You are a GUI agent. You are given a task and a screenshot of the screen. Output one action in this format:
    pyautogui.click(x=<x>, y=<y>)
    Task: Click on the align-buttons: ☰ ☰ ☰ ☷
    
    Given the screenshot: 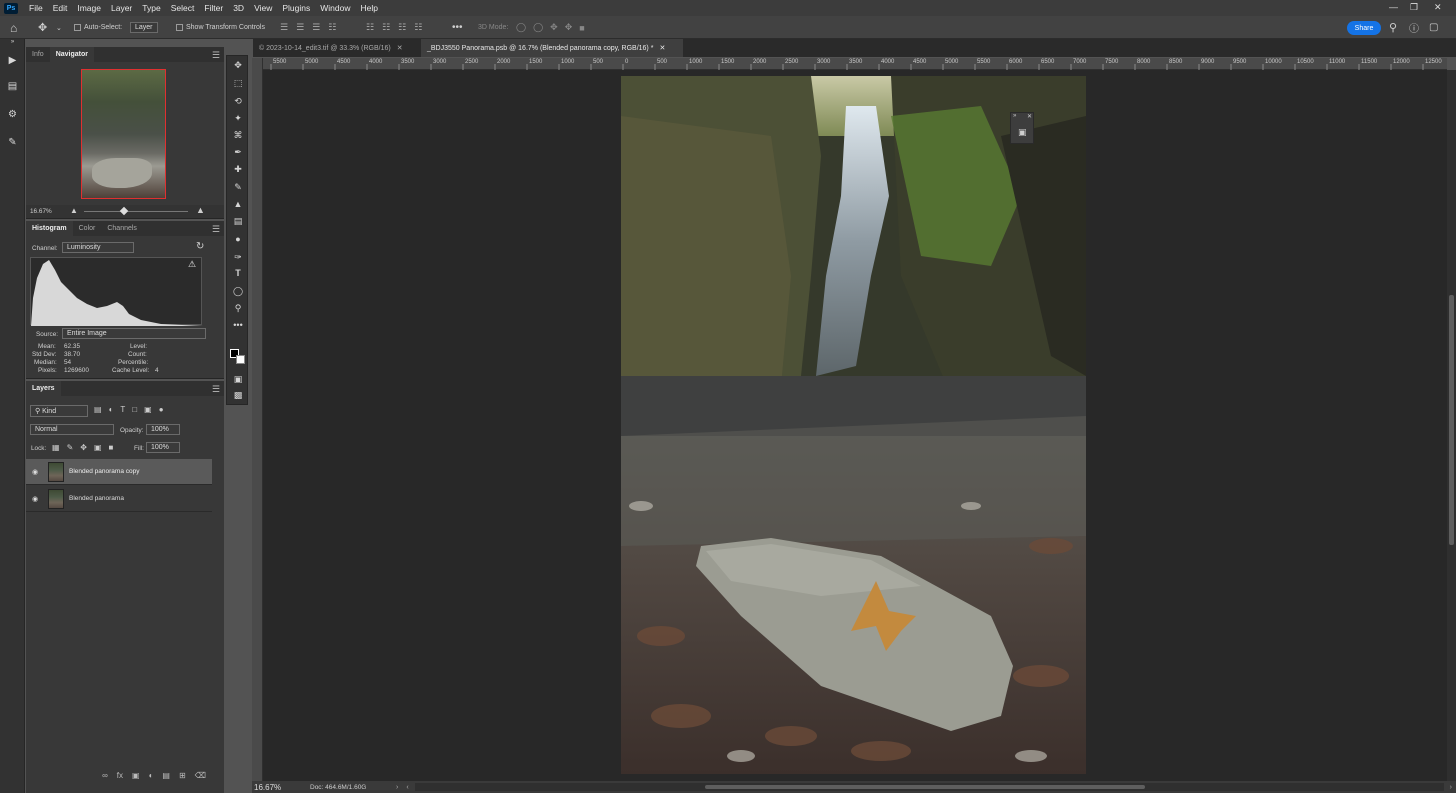 What is the action you would take?
    pyautogui.click(x=308, y=27)
    